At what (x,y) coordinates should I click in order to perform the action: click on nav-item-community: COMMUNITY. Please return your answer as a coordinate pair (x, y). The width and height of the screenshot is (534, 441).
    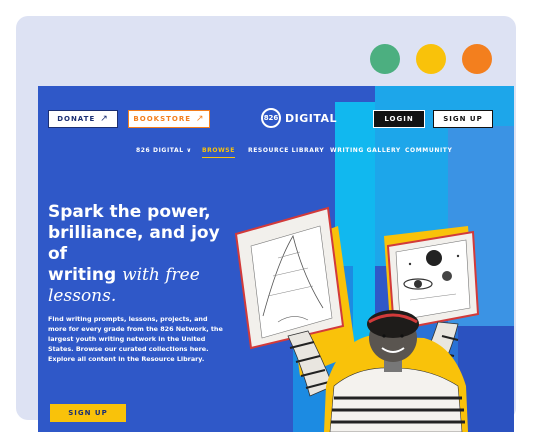
    Looking at the image, I should click on (428, 150).